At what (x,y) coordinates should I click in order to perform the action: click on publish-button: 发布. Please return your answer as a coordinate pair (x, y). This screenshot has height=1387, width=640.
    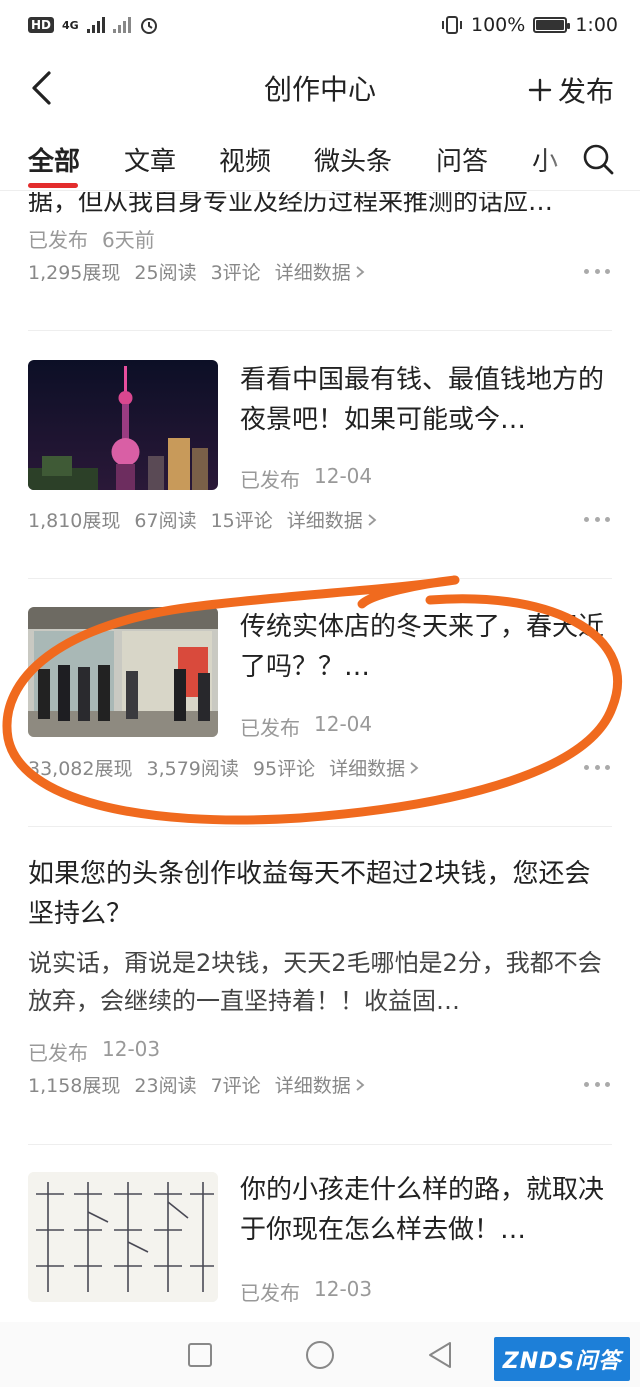
    Looking at the image, I should click on (571, 90).